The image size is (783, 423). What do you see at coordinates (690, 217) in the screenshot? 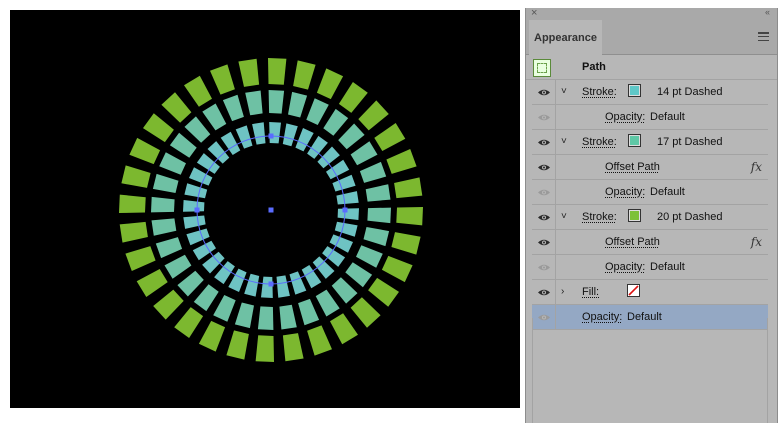
I see `row-value: 20 pt Dashed` at bounding box center [690, 217].